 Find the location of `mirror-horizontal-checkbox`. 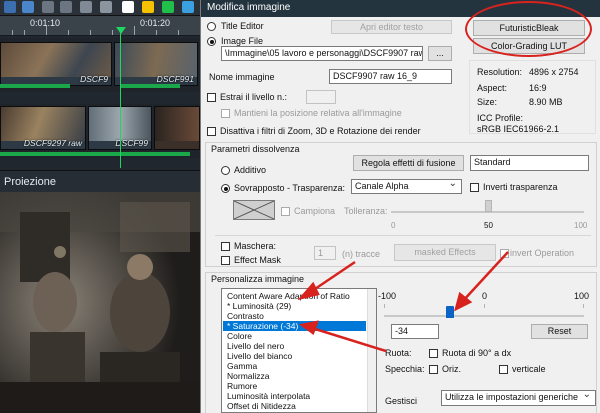

mirror-horizontal-checkbox is located at coordinates (433, 369).